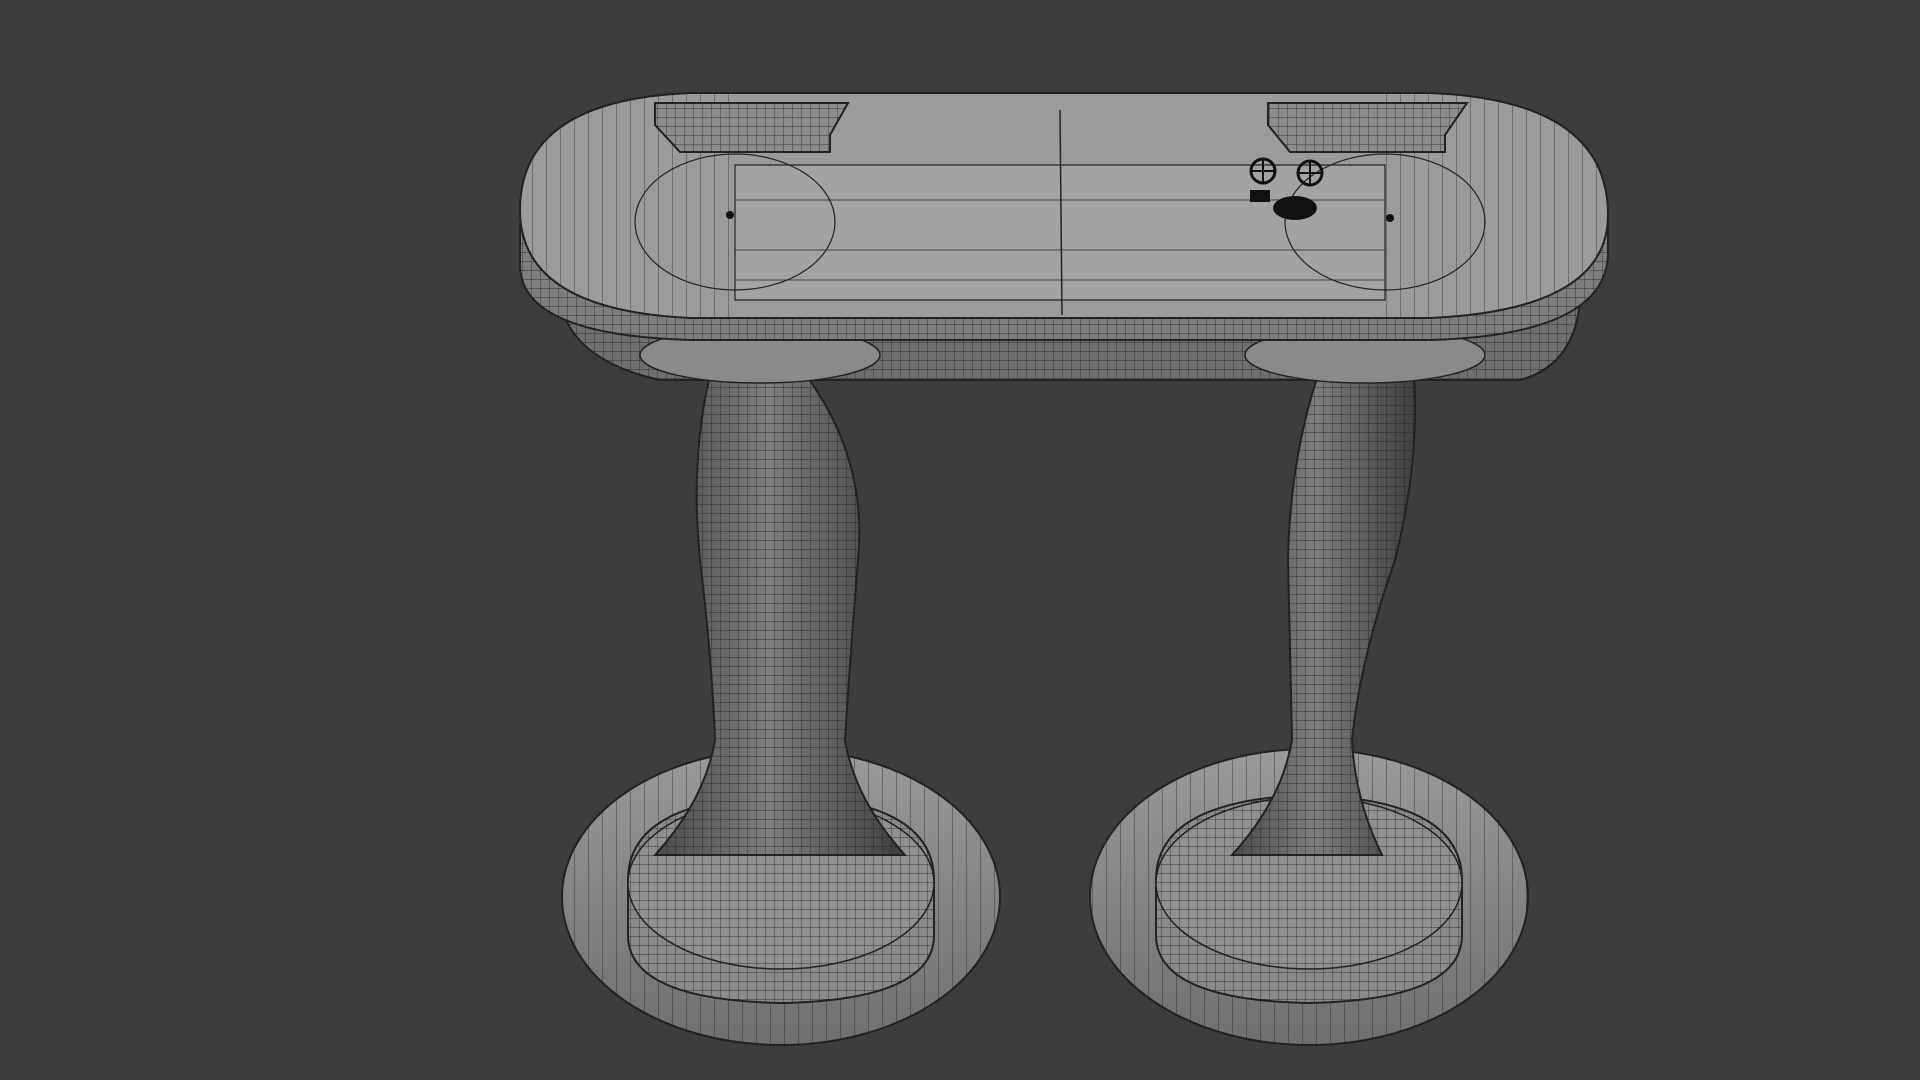  I want to click on right-fan-center, so click(1390, 218).